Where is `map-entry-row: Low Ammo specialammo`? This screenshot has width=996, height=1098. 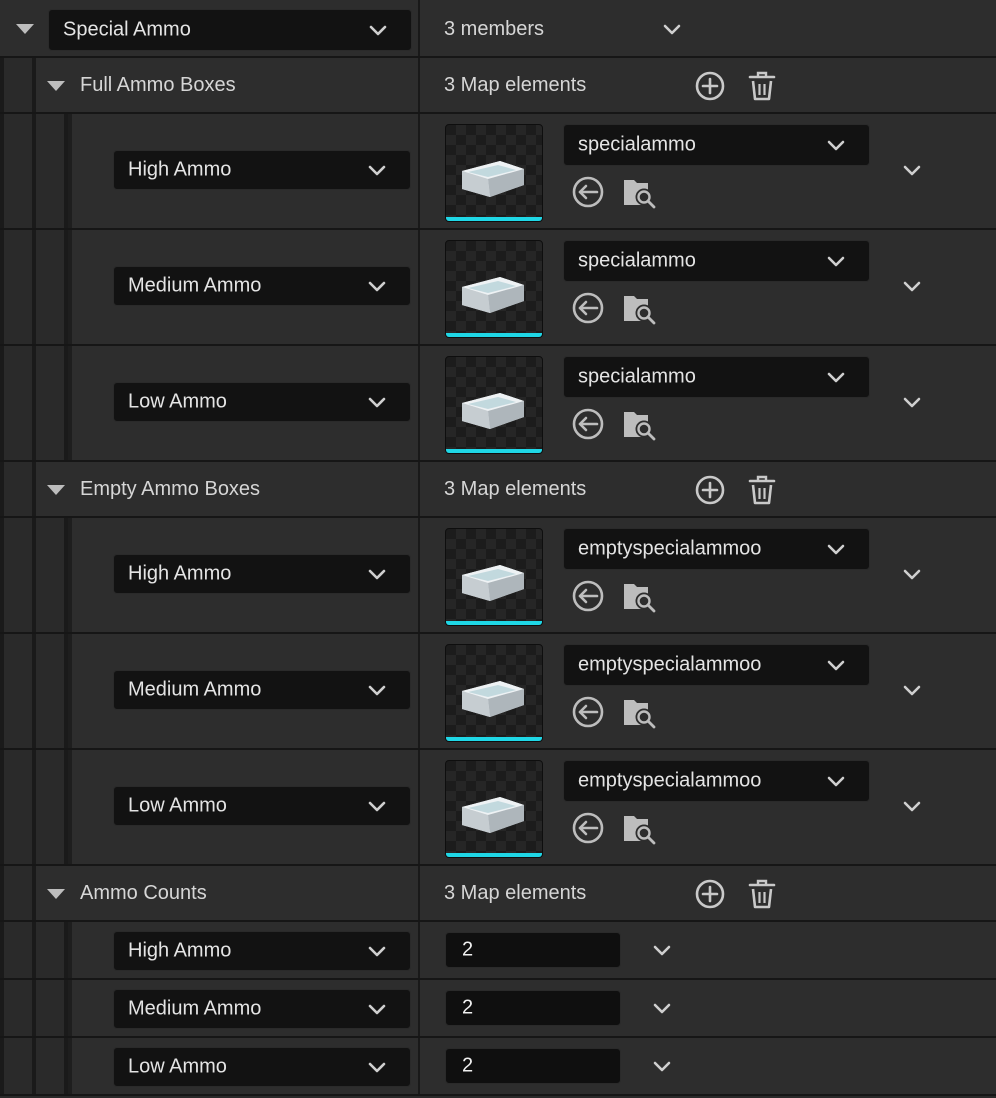
map-entry-row: Low Ammo specialammo is located at coordinates (498, 404).